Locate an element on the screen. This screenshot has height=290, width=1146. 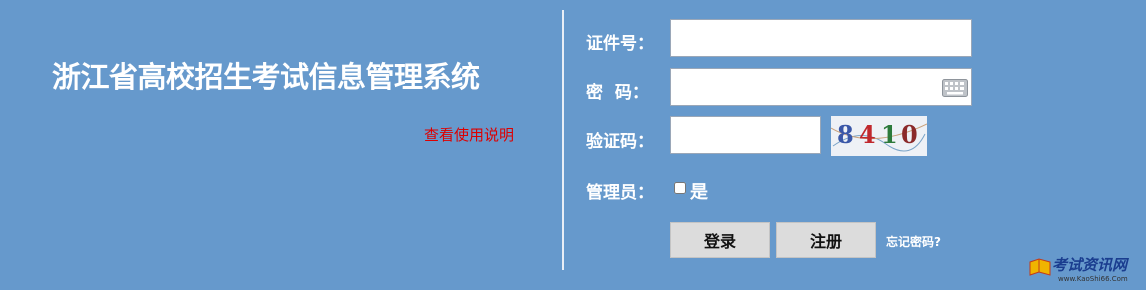
page-title: 浙江省高校招生考试信息管理系统 is located at coordinates (266, 77).